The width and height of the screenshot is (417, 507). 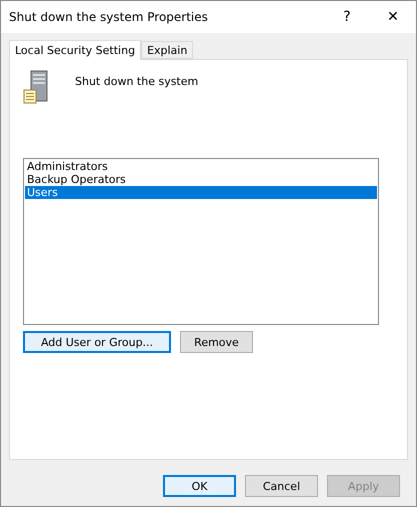 What do you see at coordinates (167, 50) in the screenshot?
I see `tab: Explain` at bounding box center [167, 50].